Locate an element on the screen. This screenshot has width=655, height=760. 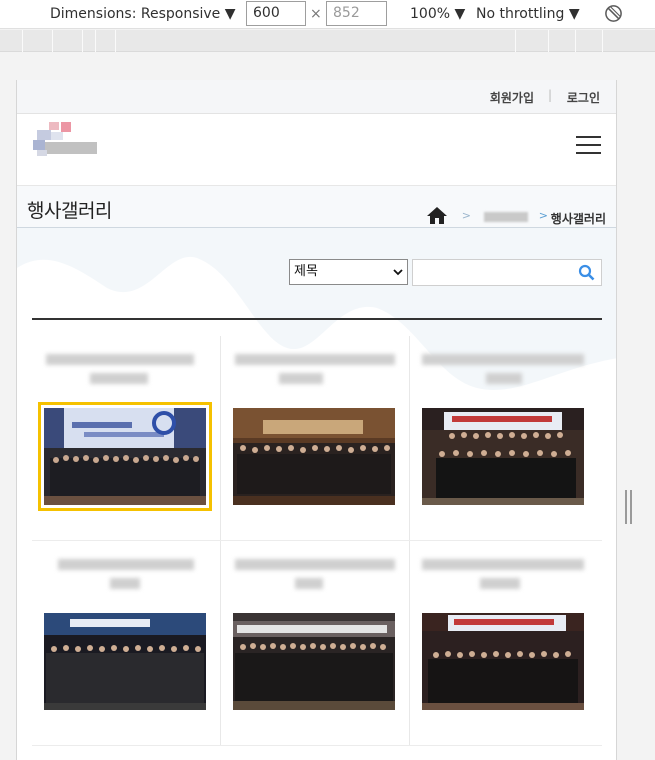
chevron-down-icon is located at coordinates (398, 272).